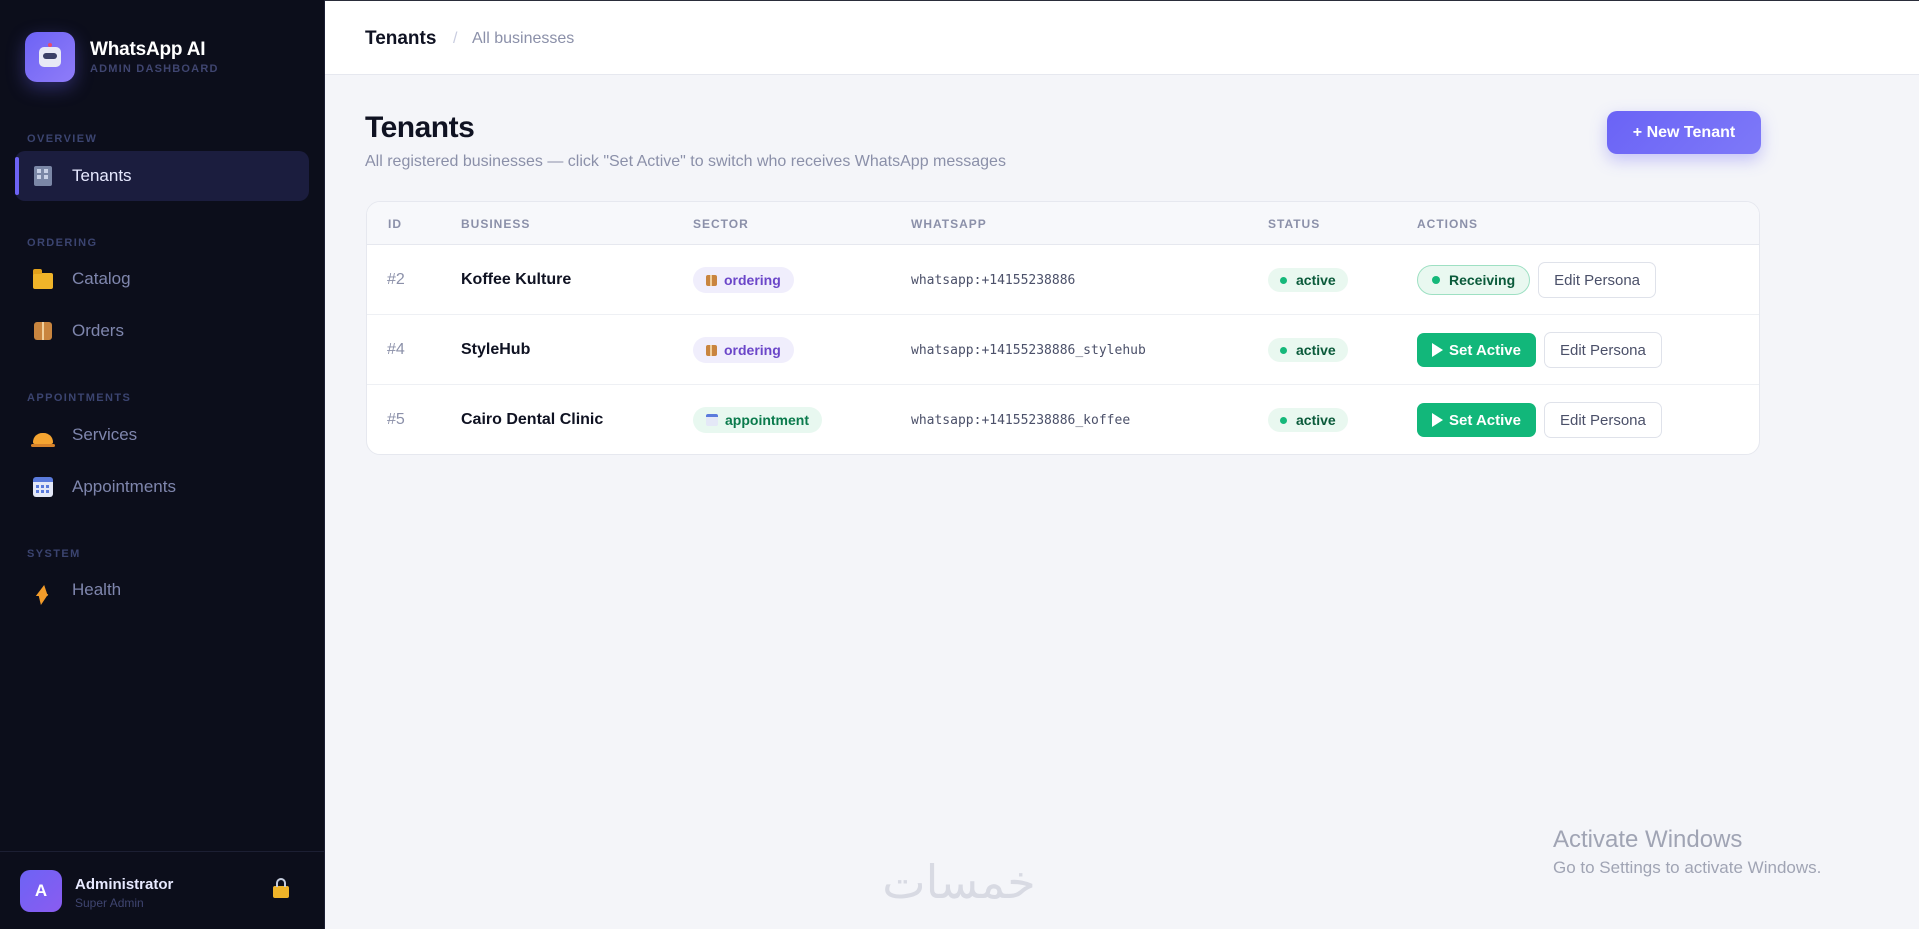 The height and width of the screenshot is (929, 1919). What do you see at coordinates (102, 175) in the screenshot?
I see `sidebar-item-label: Tenants` at bounding box center [102, 175].